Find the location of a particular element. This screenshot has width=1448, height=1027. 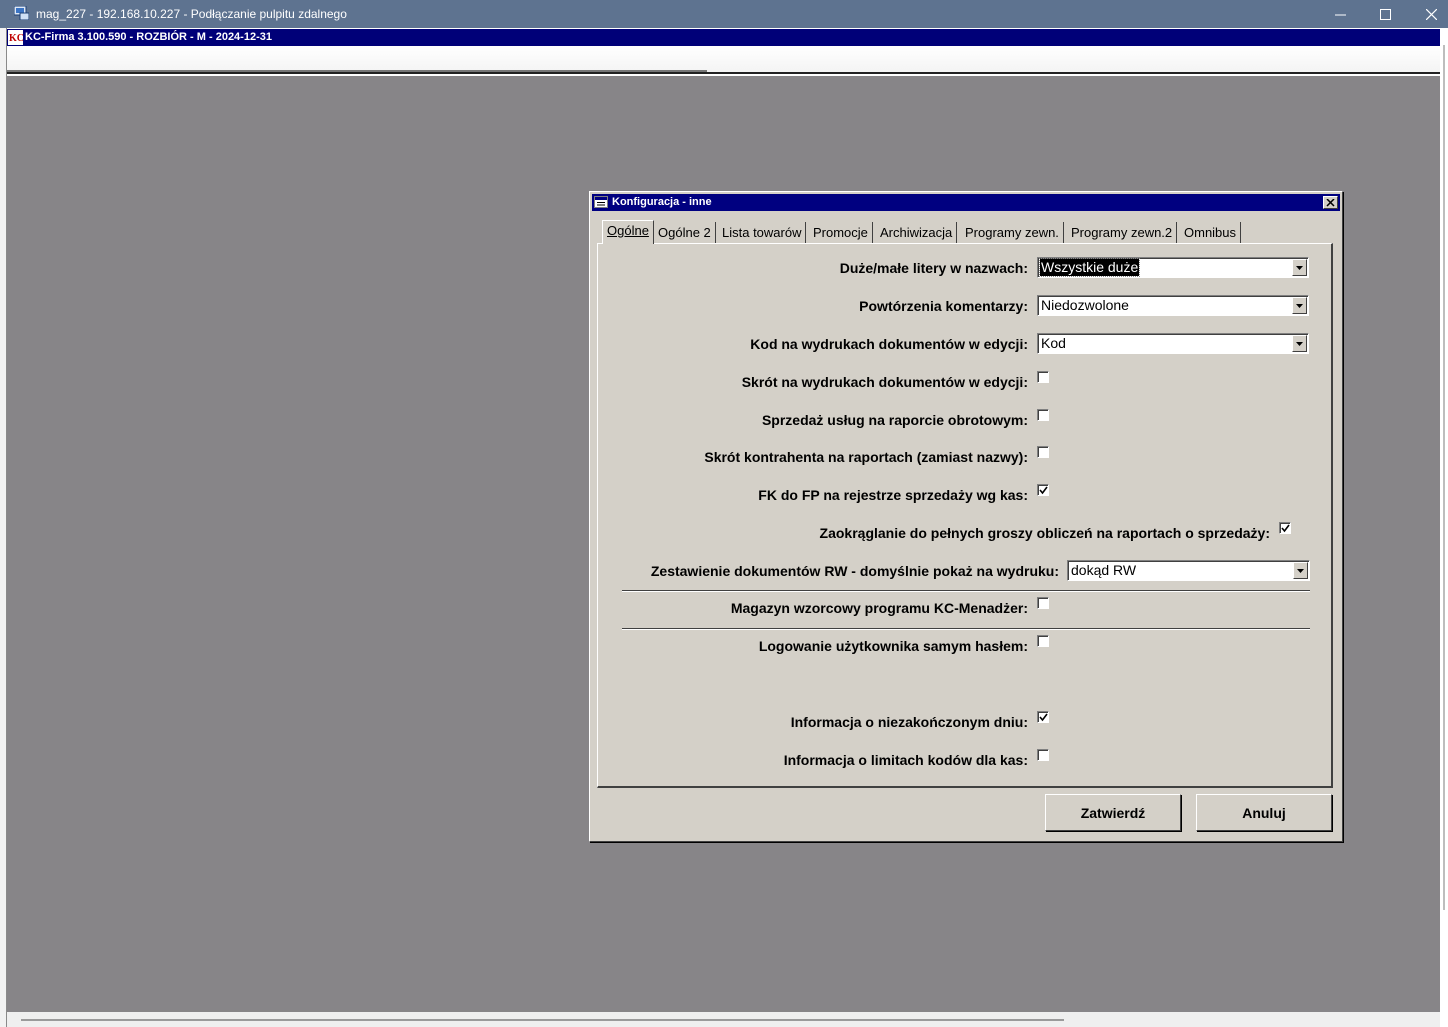

svg-text: KC is located at coordinates (16, 38).